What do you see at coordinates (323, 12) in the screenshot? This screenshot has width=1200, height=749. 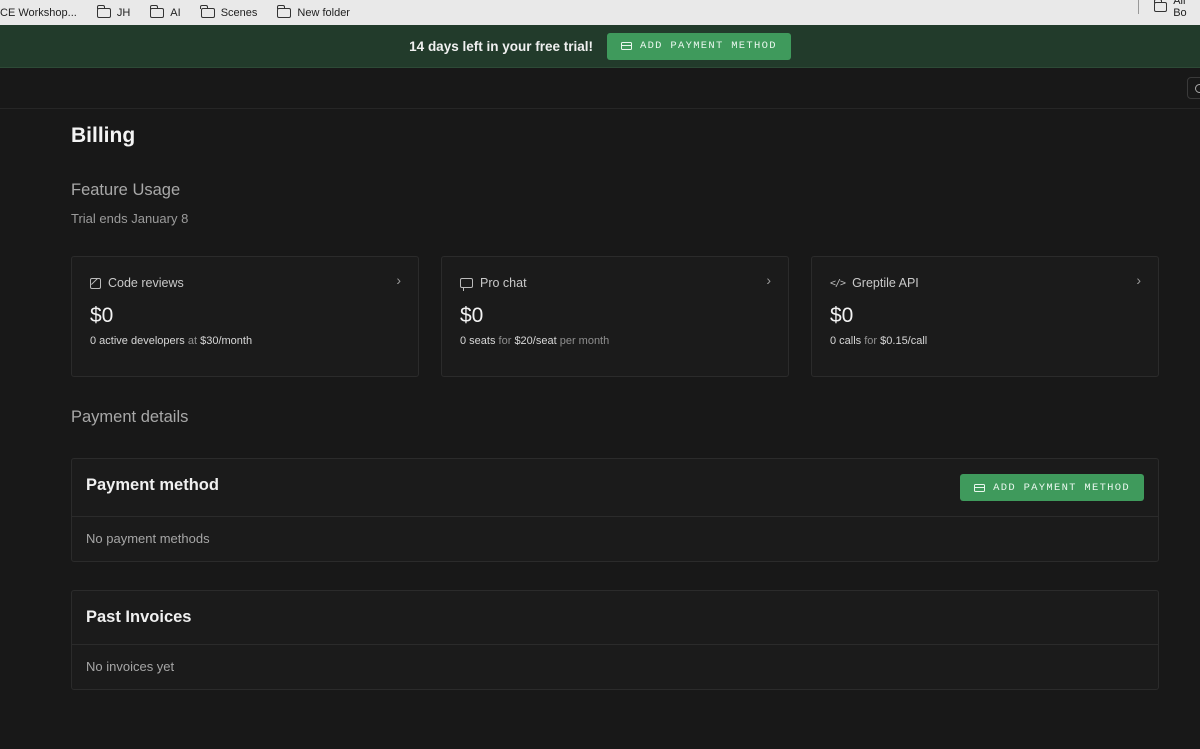 I see `bookmark-label: New folder` at bounding box center [323, 12].